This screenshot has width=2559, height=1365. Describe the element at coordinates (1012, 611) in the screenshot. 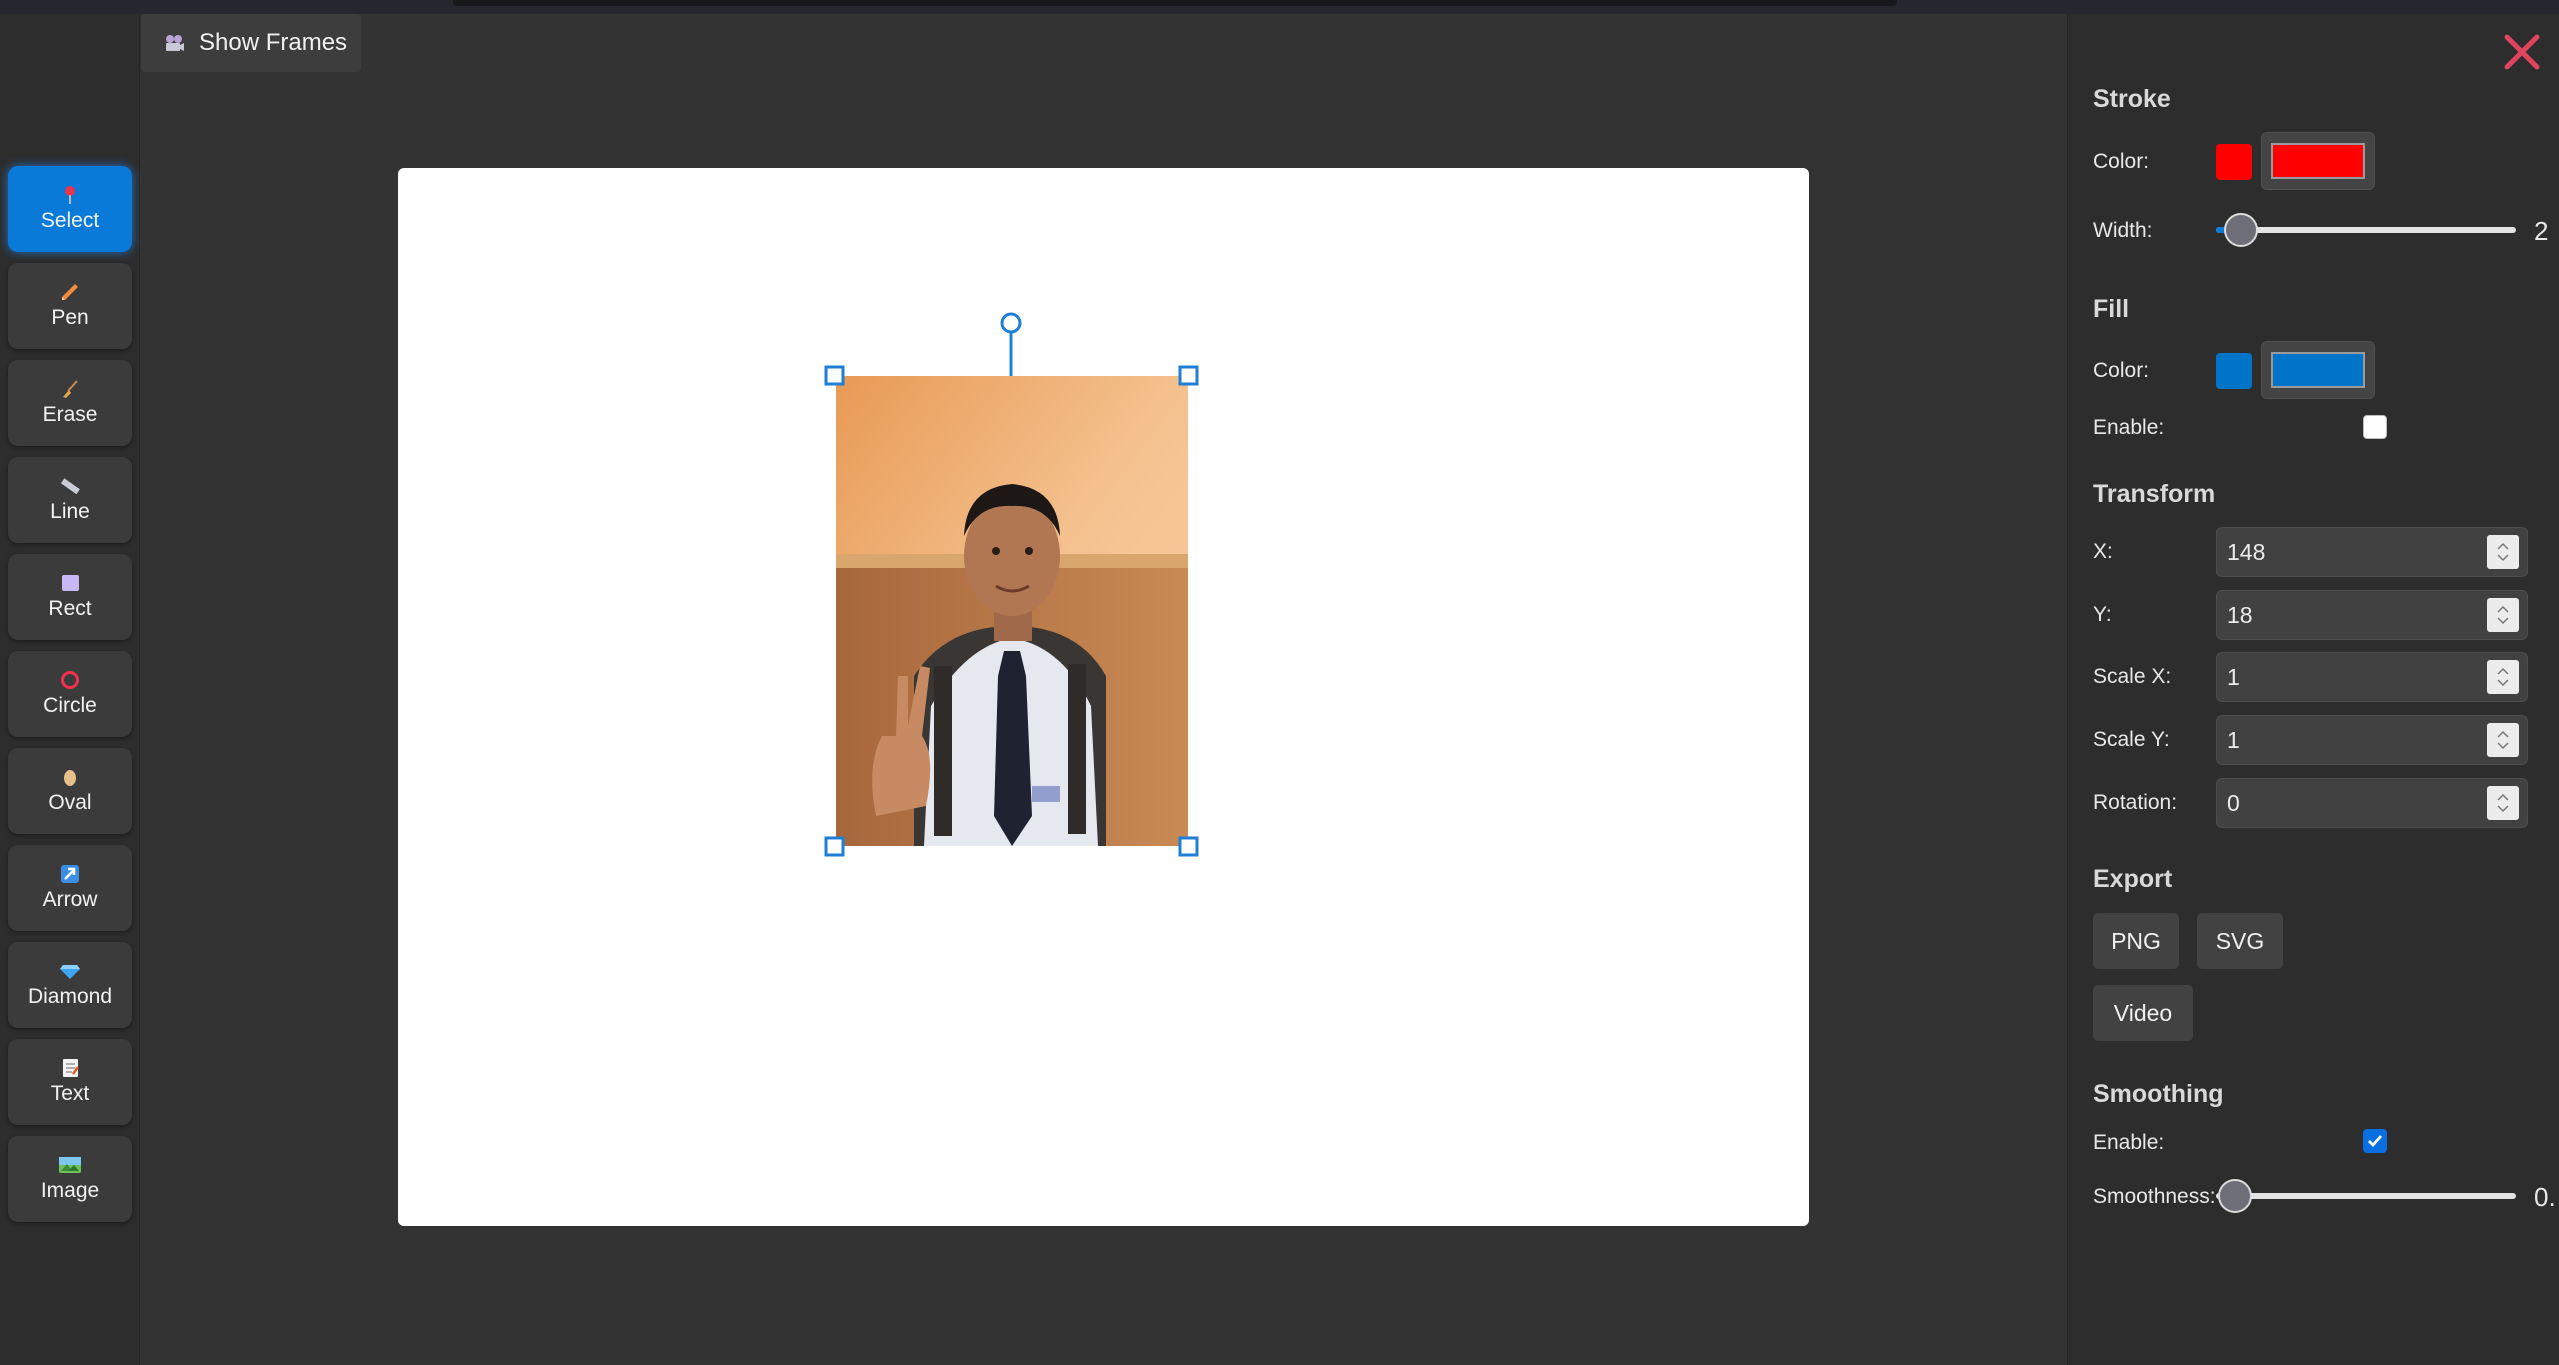

I see `selected-image` at that location.